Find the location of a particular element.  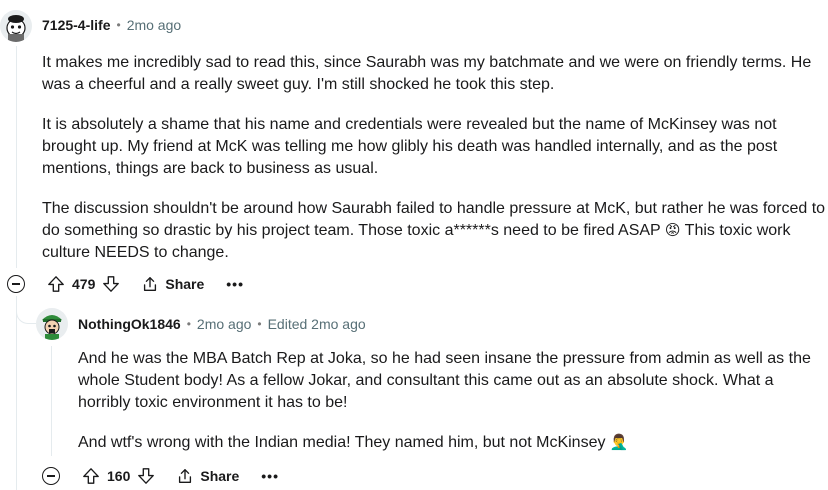

comment-actions: 479 Share ••• is located at coordinates (125, 284).